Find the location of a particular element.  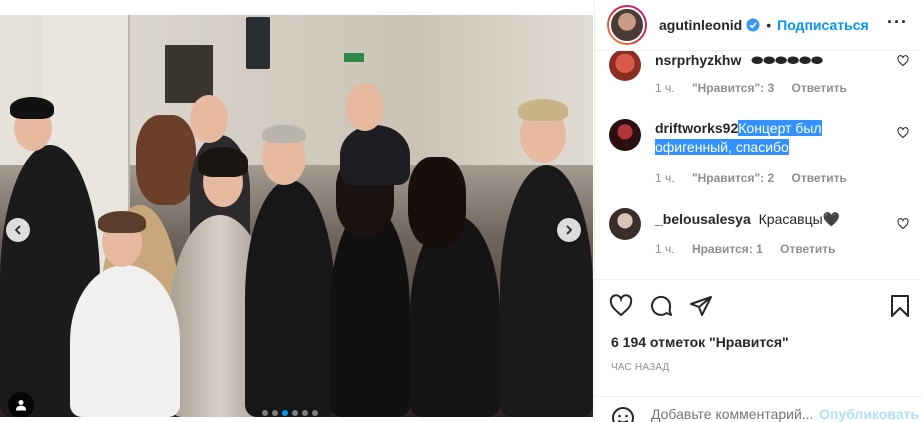

verified-badge-icon is located at coordinates (753, 25).